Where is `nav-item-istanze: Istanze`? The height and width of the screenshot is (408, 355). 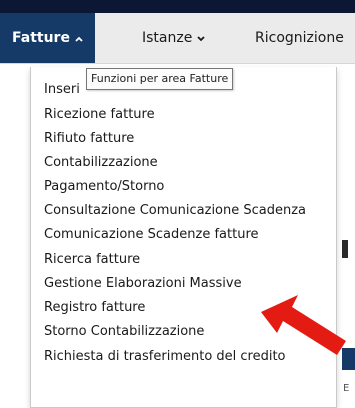
nav-item-istanze: Istanze is located at coordinates (173, 38).